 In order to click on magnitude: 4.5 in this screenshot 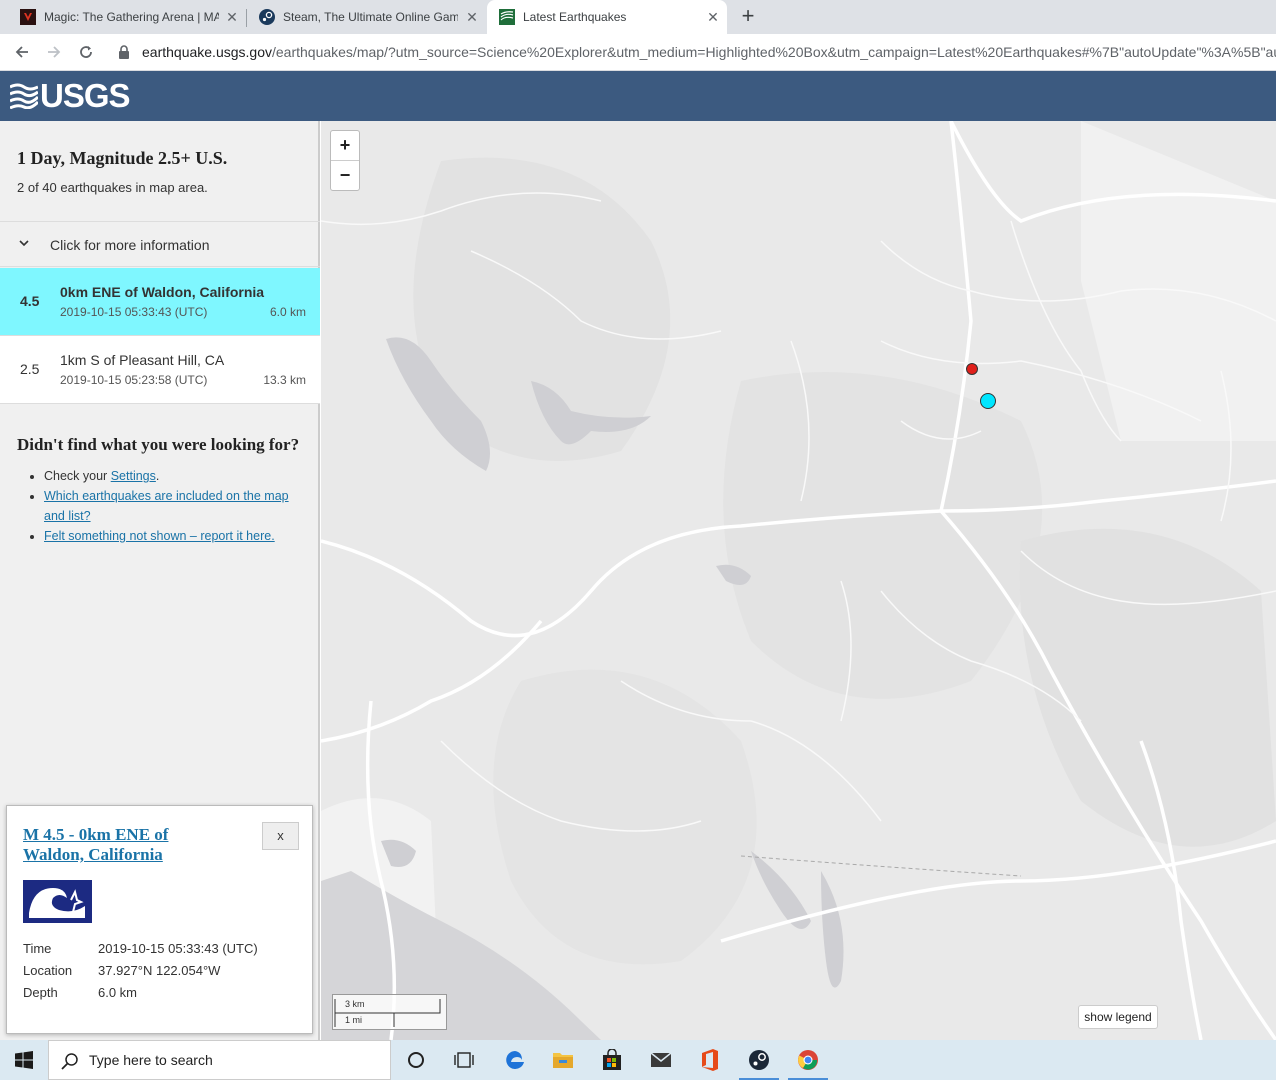, I will do `click(30, 301)`.